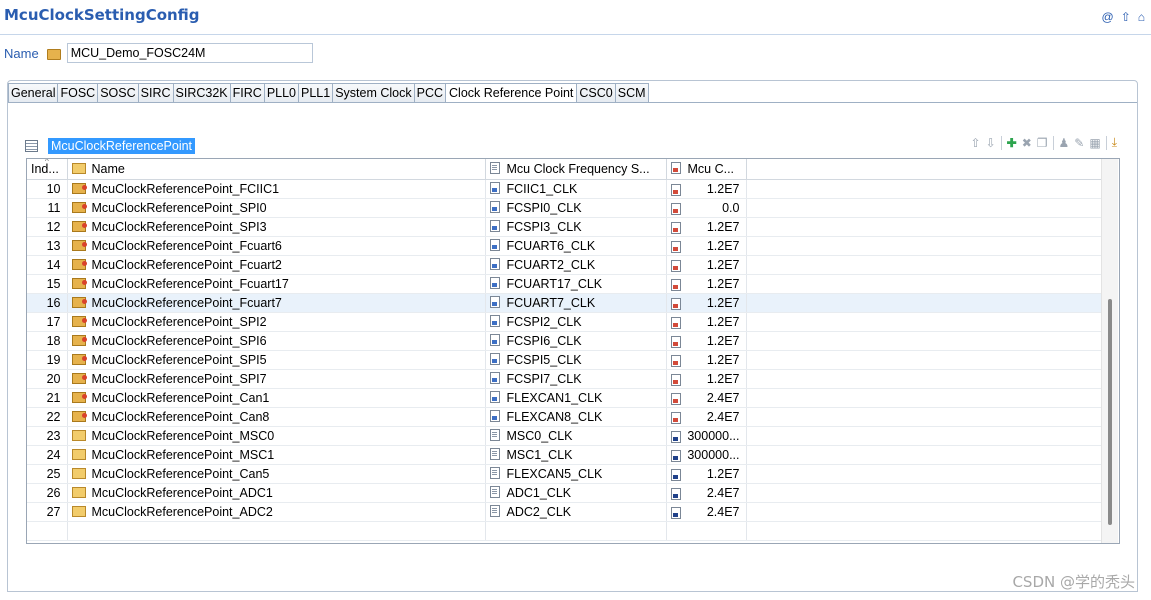 This screenshot has height=600, width=1151. Describe the element at coordinates (576, 436) in the screenshot. I see `row-freq-cell: MSC0_CLK` at that location.